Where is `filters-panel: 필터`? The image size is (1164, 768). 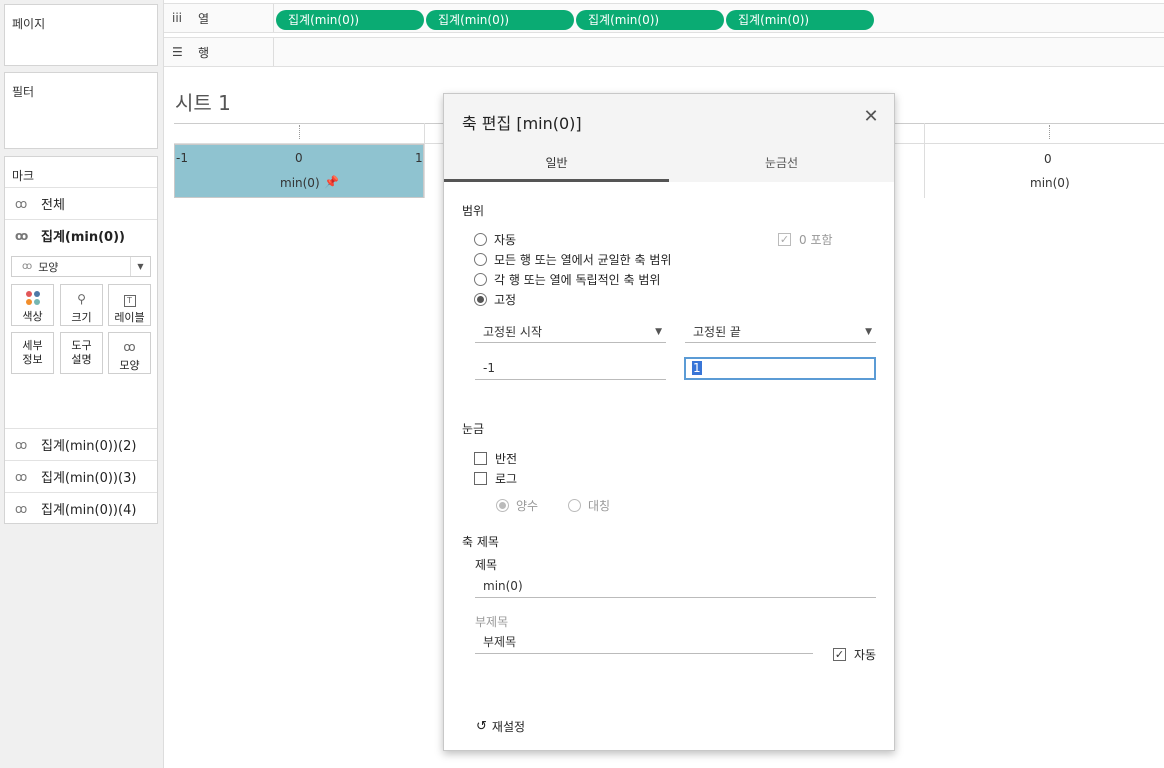
filters-panel: 필터 is located at coordinates (81, 110).